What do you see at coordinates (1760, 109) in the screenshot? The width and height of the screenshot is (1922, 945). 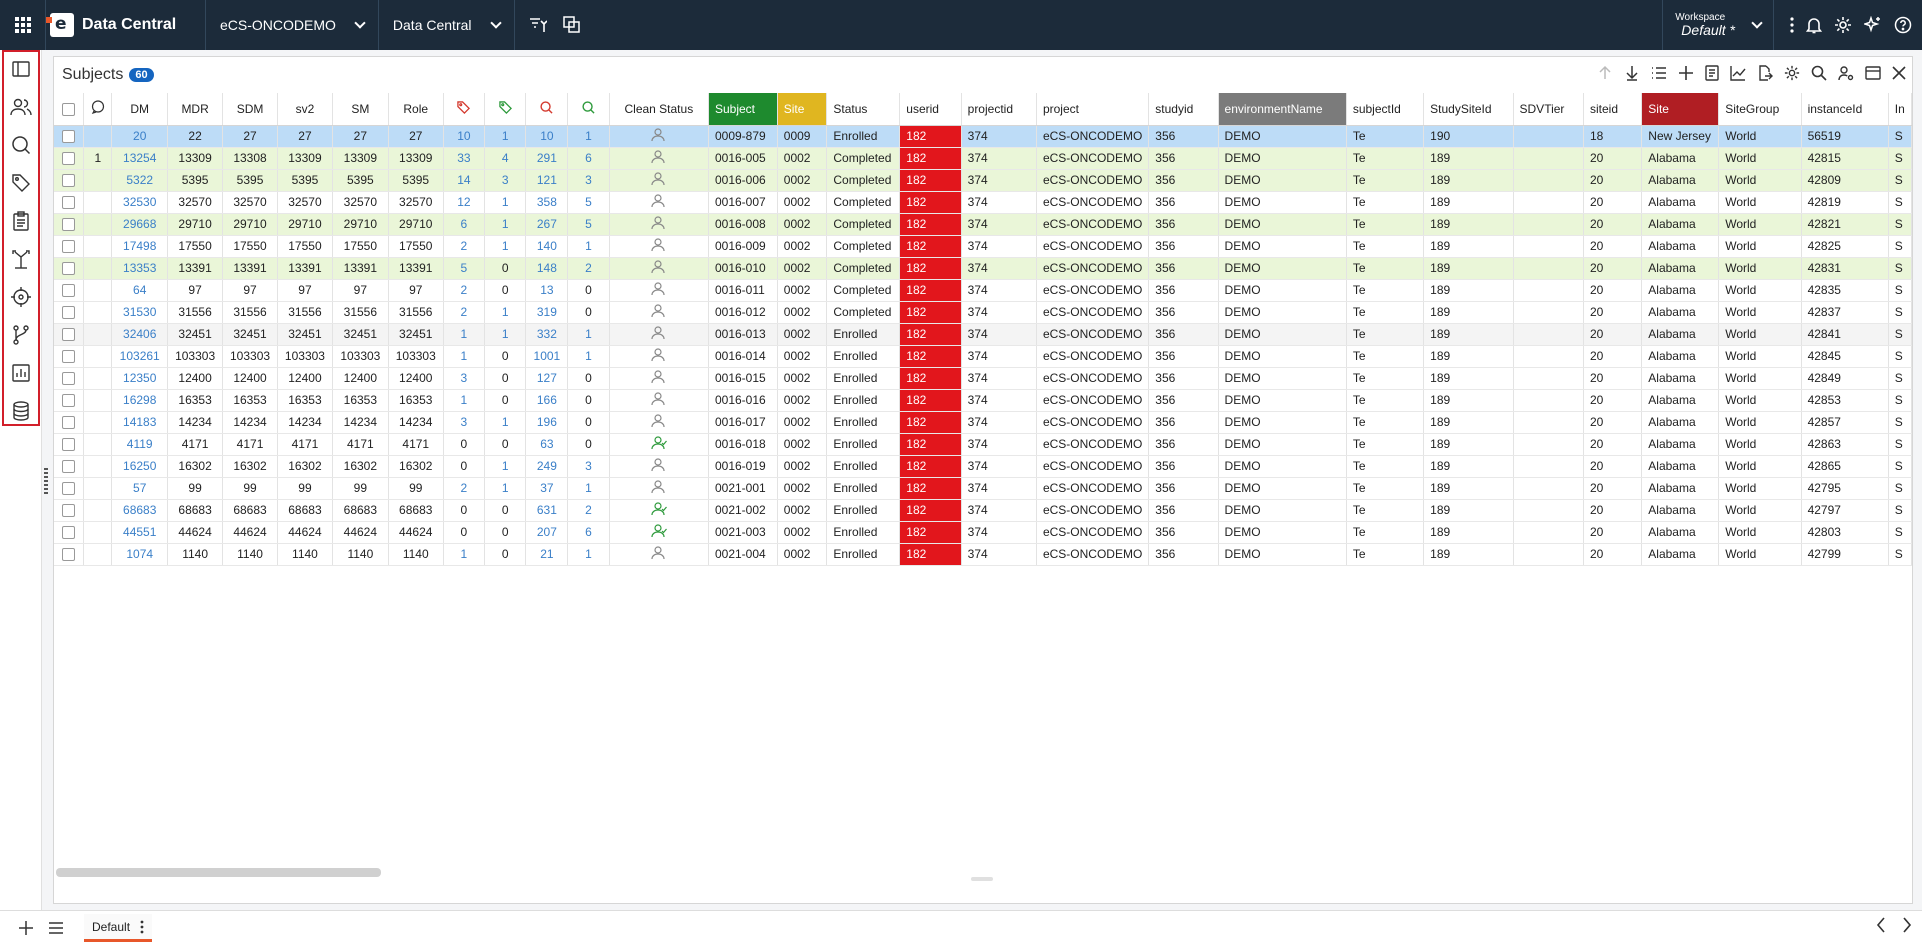 I see `column-header-site-group: SiteGroup` at bounding box center [1760, 109].